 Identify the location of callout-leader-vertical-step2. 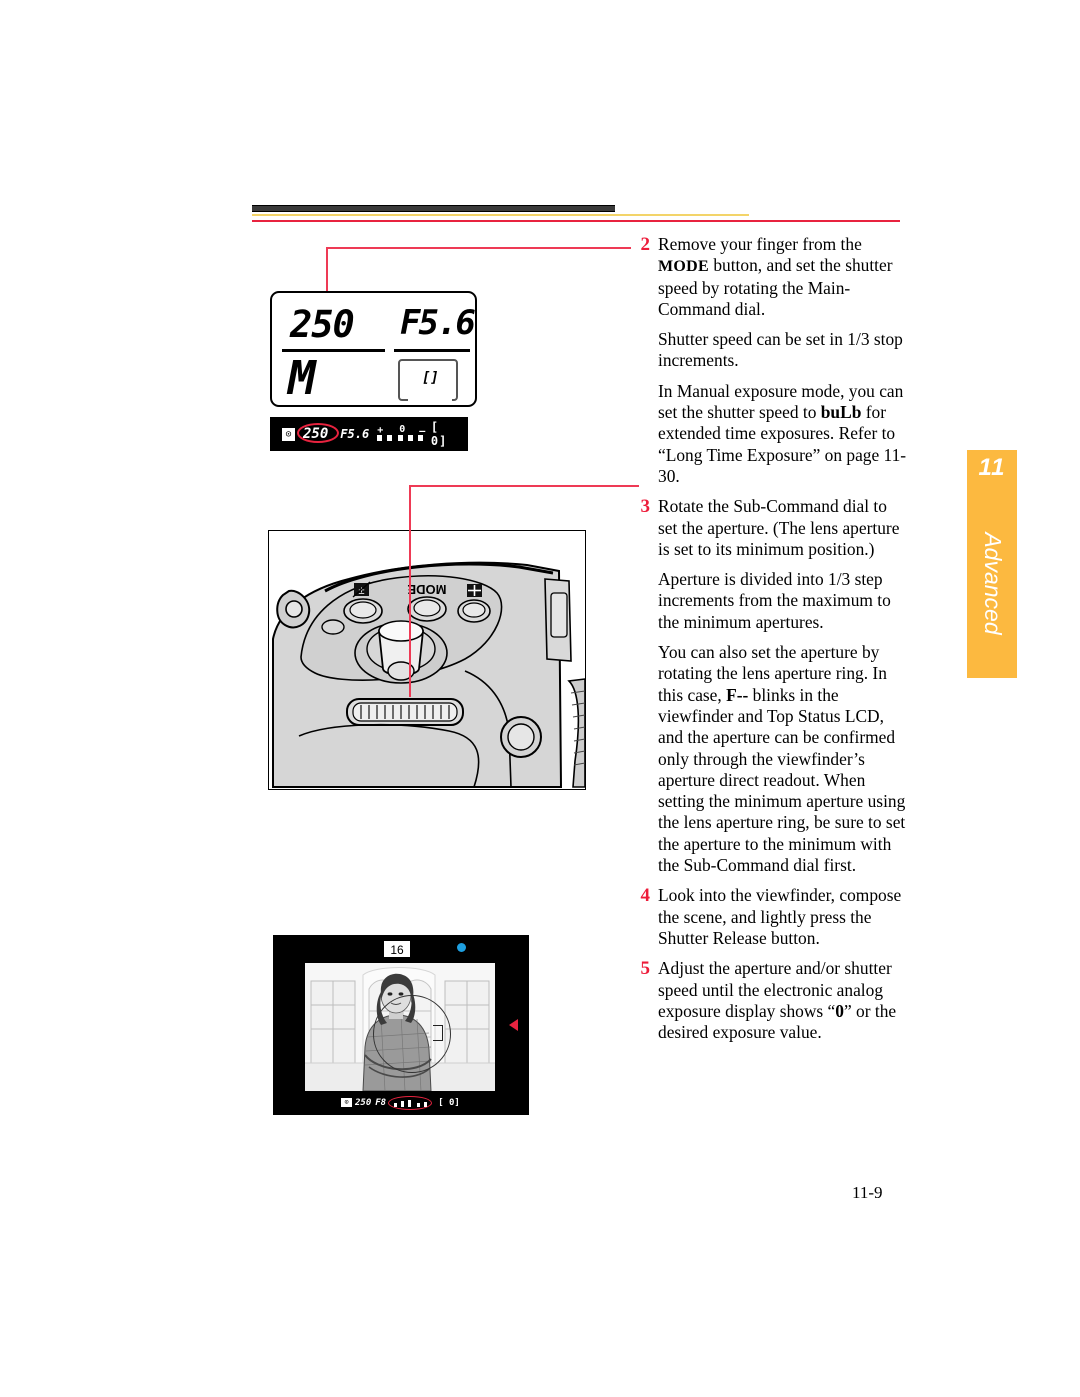
(327, 271).